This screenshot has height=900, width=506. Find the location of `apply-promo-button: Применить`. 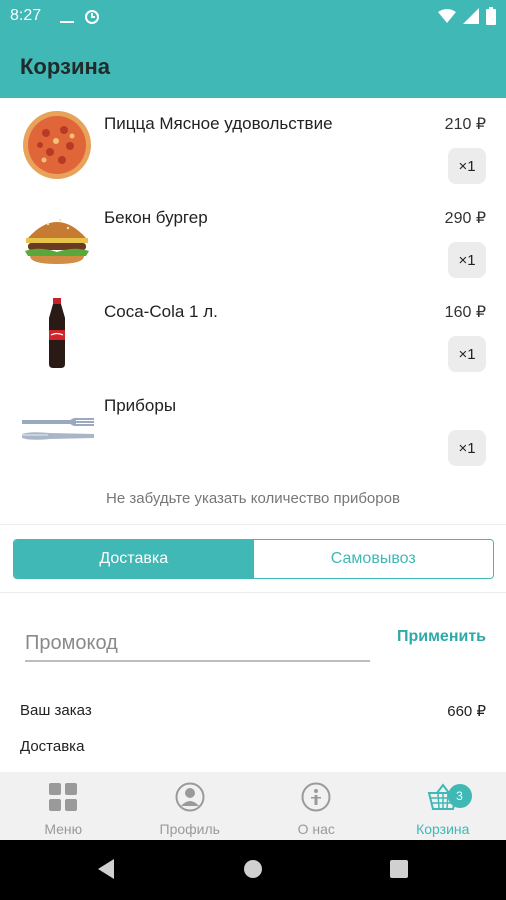

apply-promo-button: Применить is located at coordinates (441, 637).